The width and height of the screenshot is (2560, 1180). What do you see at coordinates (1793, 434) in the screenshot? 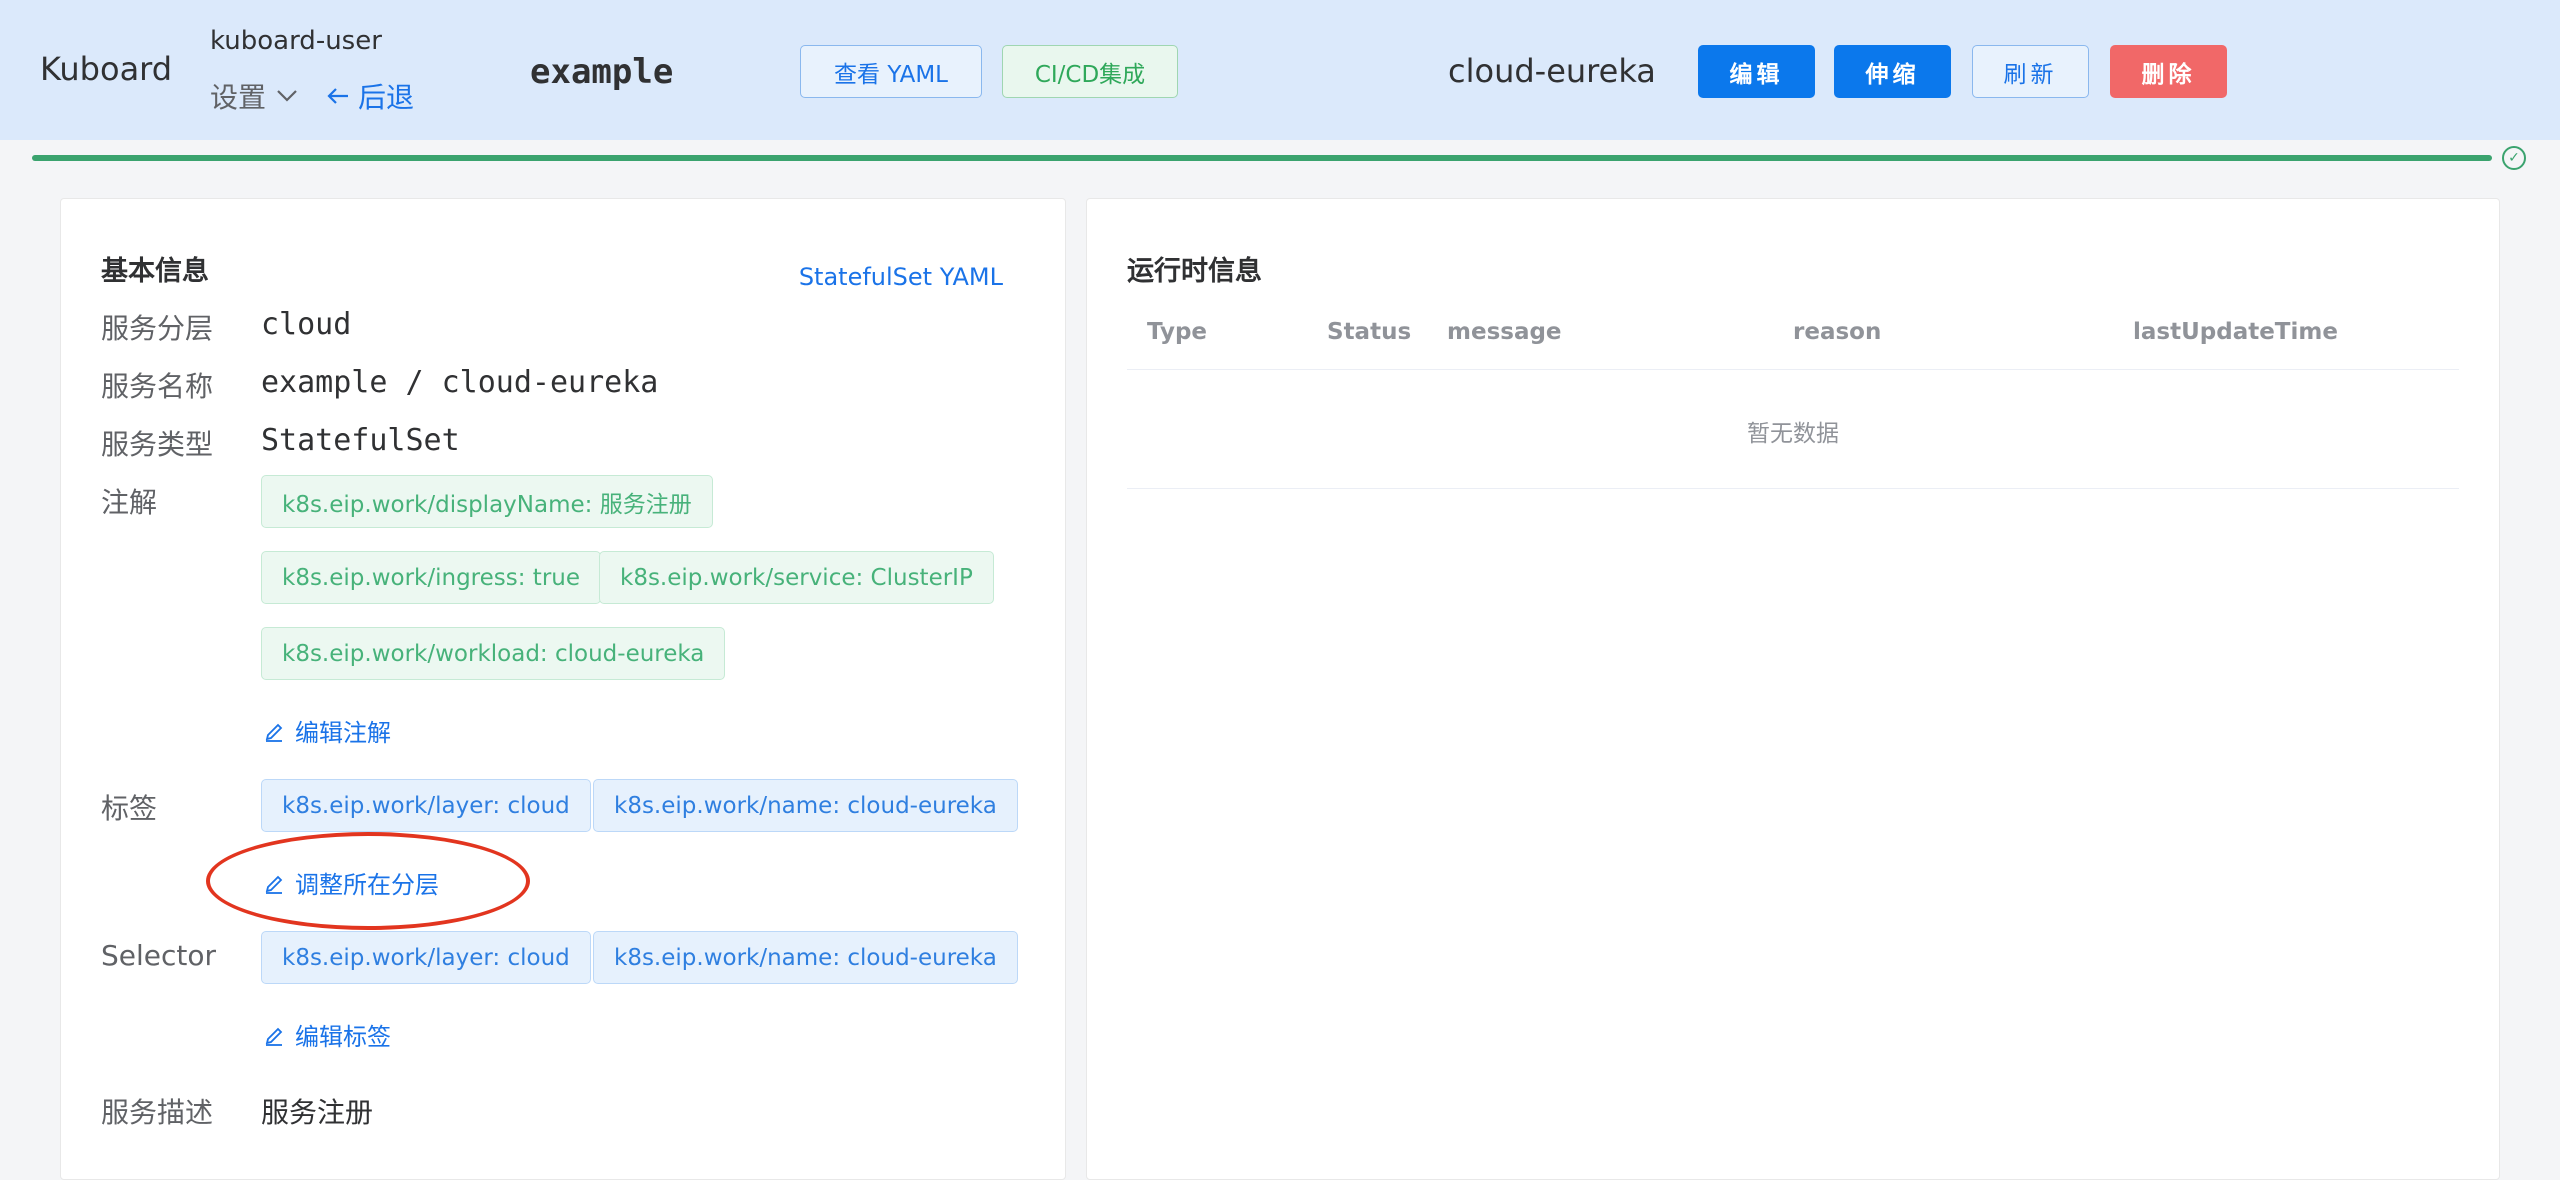
I see `empty-state-text: 暂无数据` at bounding box center [1793, 434].